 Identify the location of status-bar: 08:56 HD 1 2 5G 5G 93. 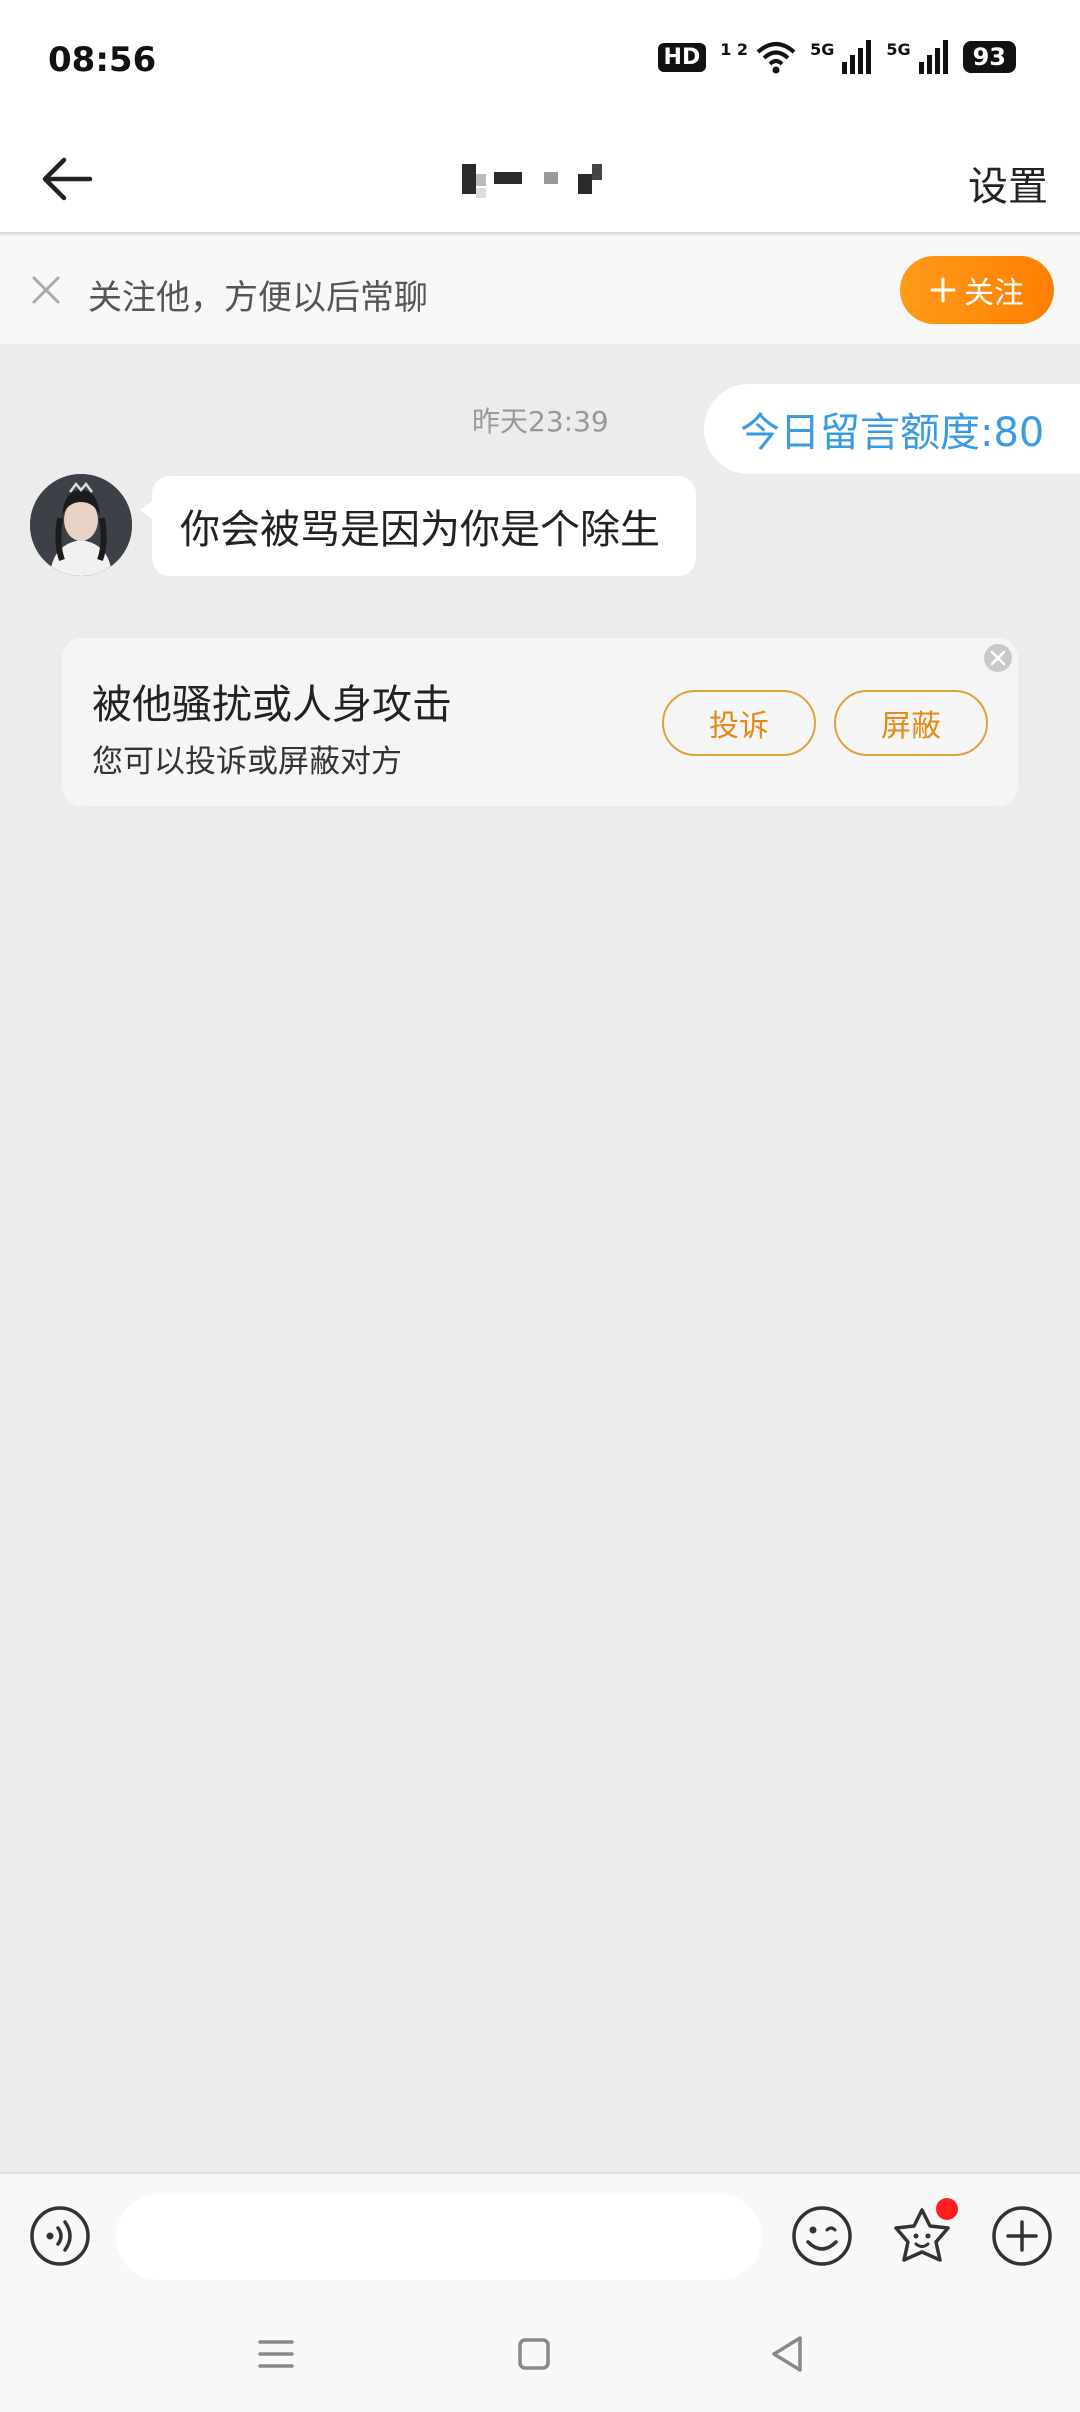
(540, 62).